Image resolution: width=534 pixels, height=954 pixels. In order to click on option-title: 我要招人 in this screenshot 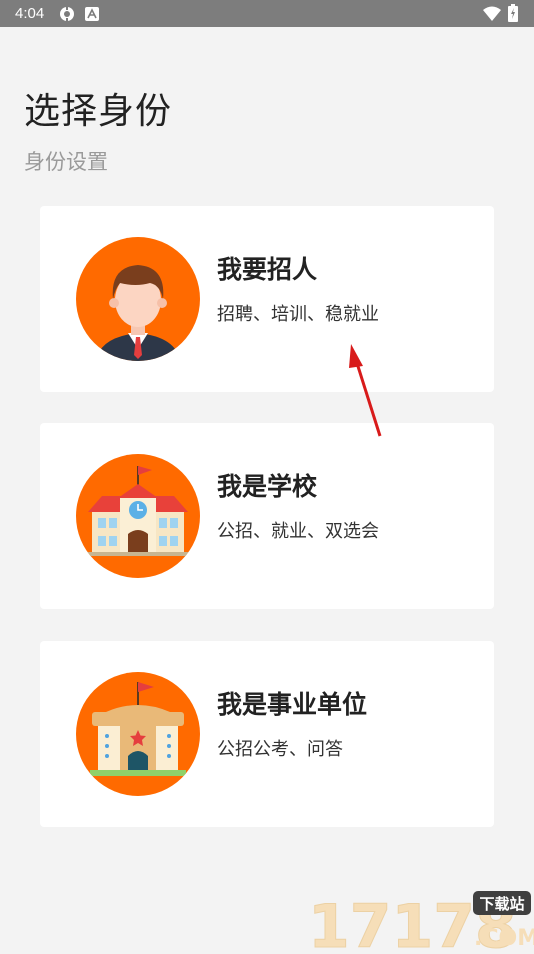, I will do `click(267, 269)`.